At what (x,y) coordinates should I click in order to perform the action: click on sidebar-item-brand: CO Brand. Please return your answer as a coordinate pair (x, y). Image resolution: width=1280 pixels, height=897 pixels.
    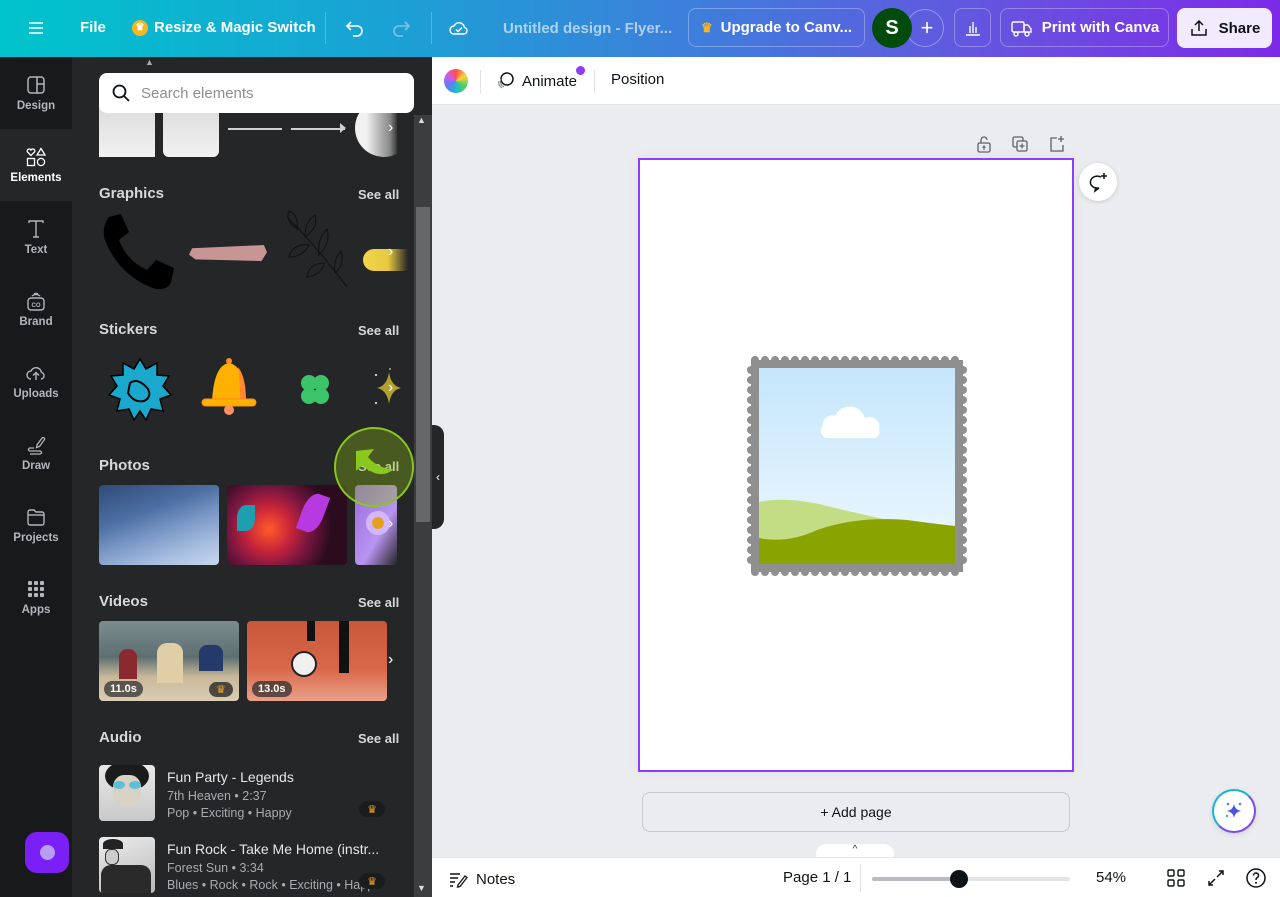
    Looking at the image, I should click on (36, 309).